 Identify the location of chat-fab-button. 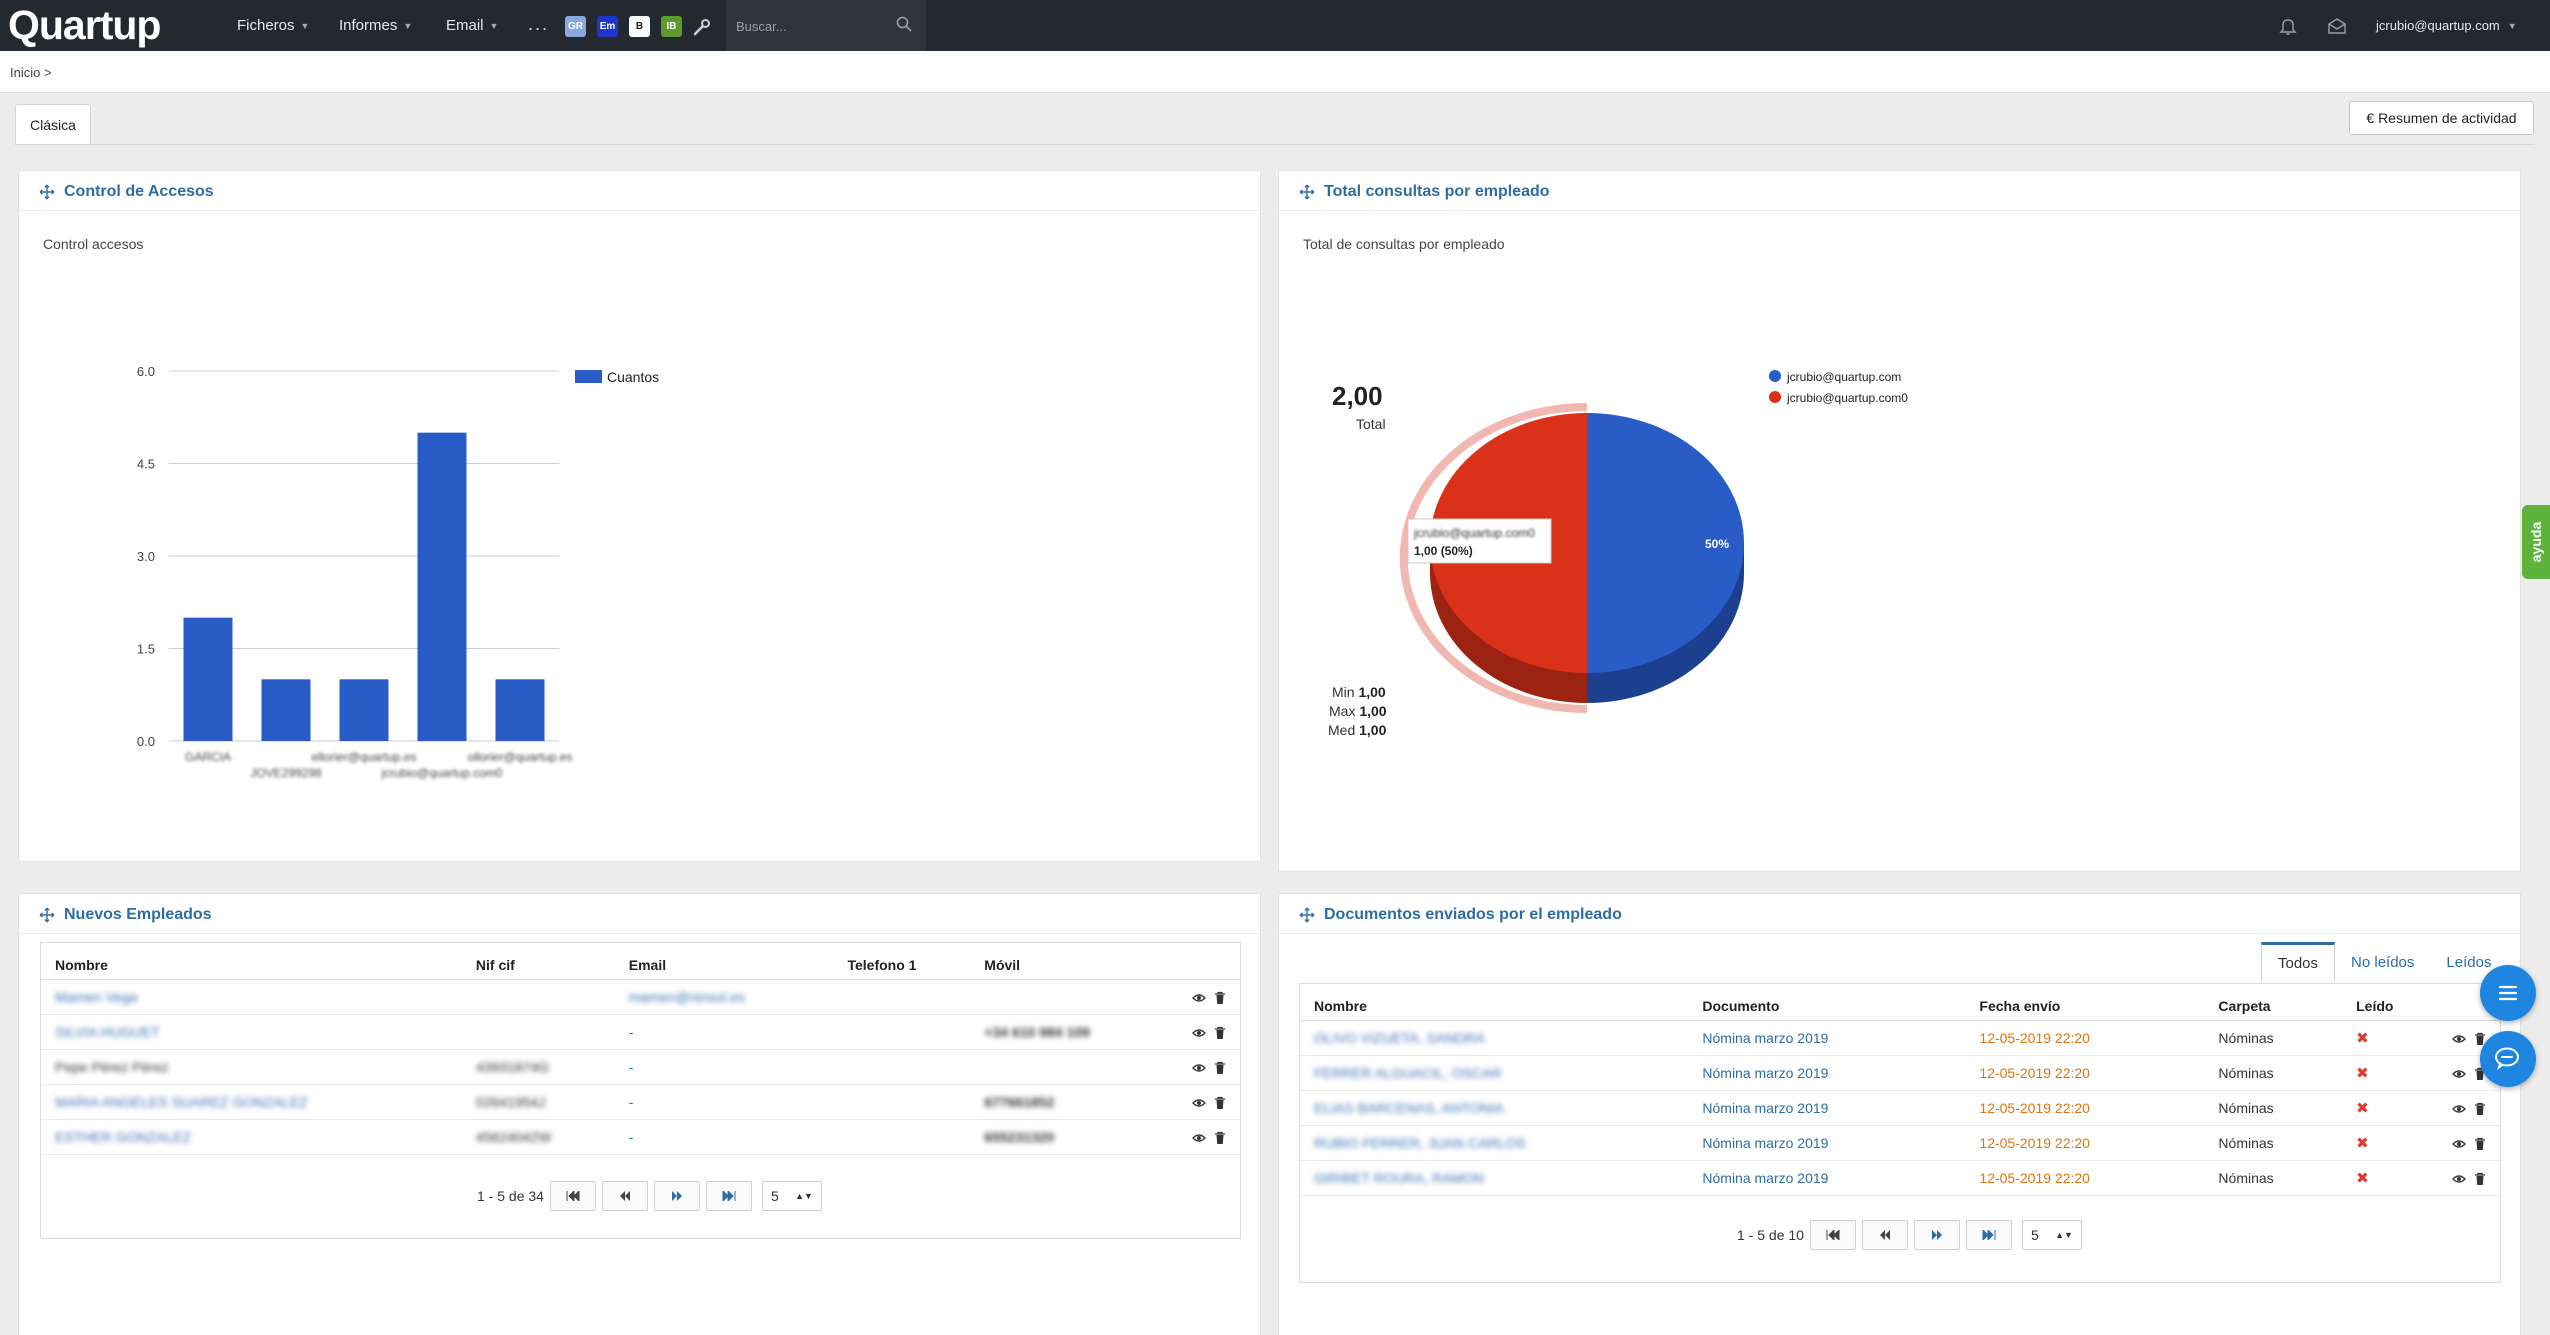
(2508, 1059).